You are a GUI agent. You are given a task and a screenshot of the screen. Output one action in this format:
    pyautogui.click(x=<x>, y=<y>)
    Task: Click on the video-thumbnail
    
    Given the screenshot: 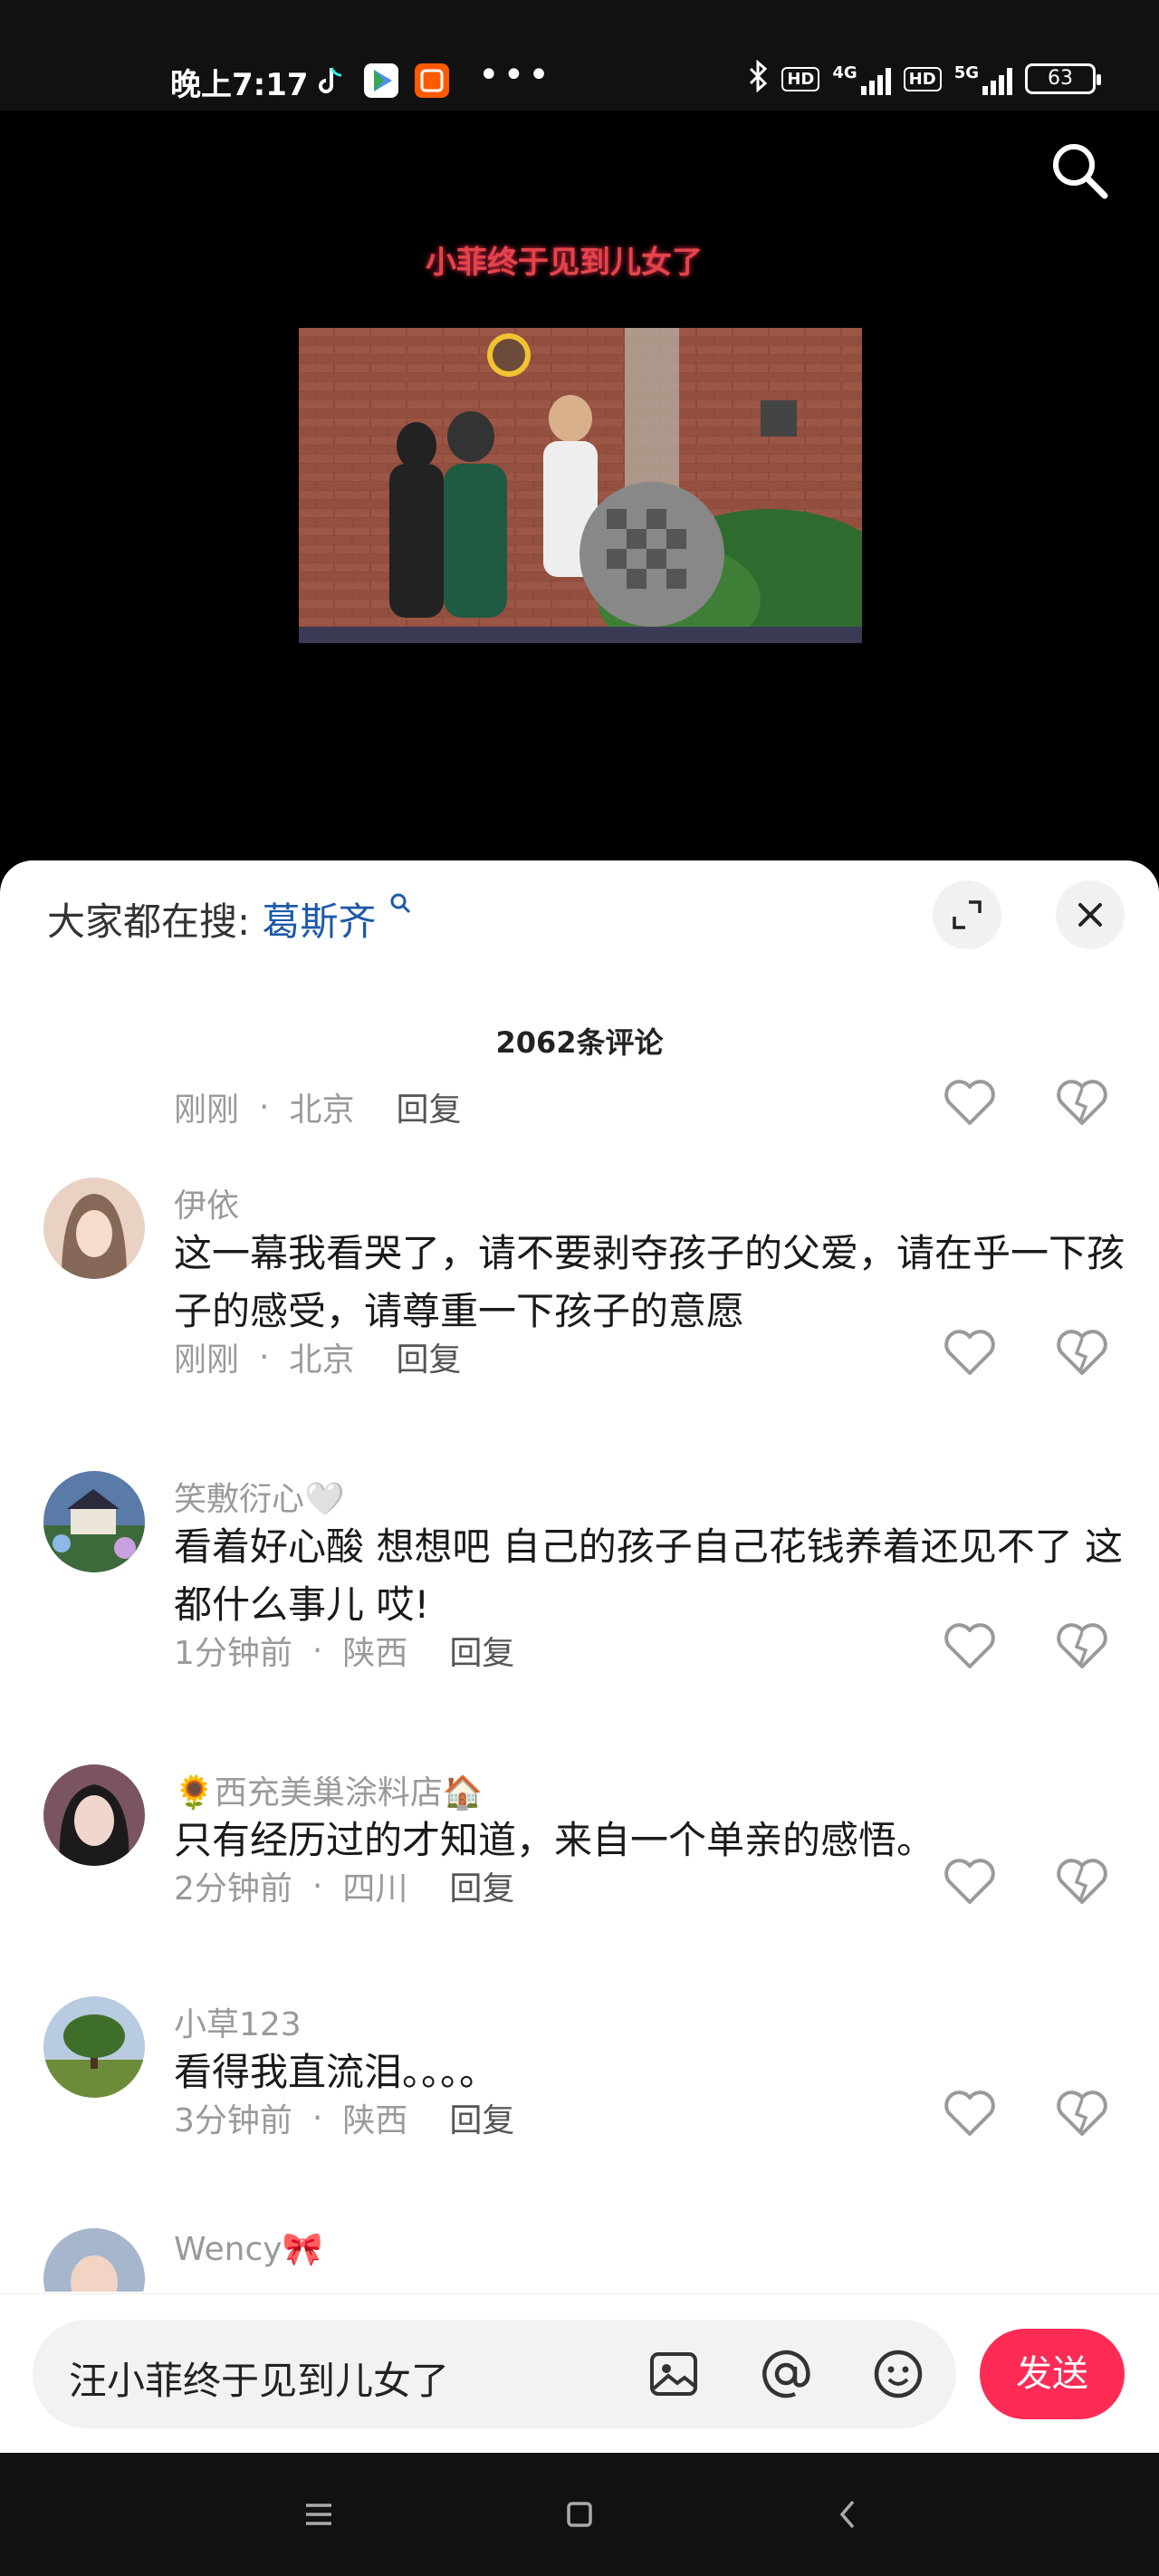 What is the action you would take?
    pyautogui.click(x=580, y=485)
    